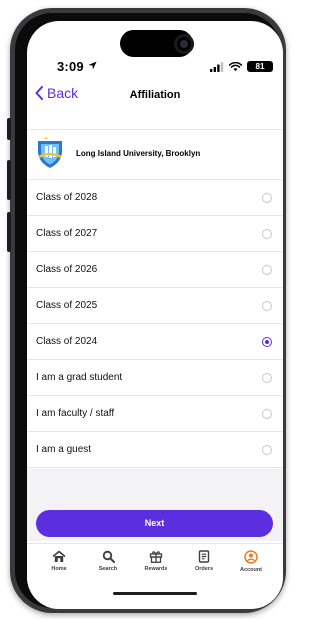  Describe the element at coordinates (9, 232) in the screenshot. I see `volume-down-button` at that location.